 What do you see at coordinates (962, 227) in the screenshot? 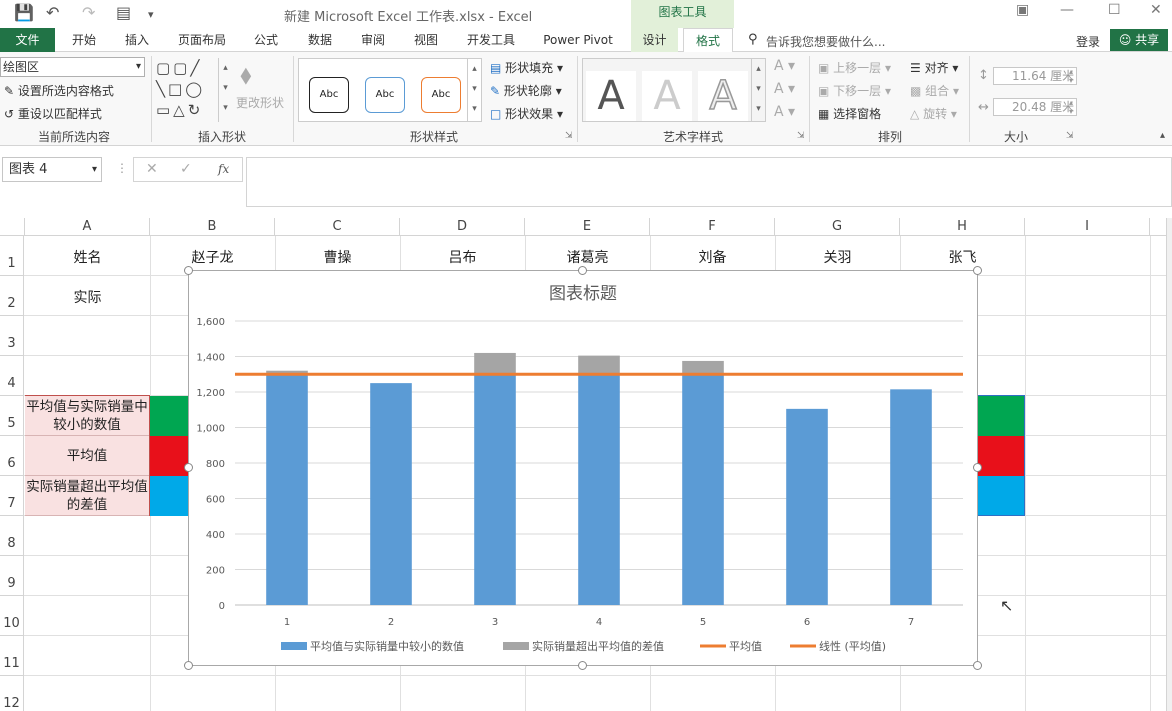
I see `column-header-h: H` at bounding box center [962, 227].